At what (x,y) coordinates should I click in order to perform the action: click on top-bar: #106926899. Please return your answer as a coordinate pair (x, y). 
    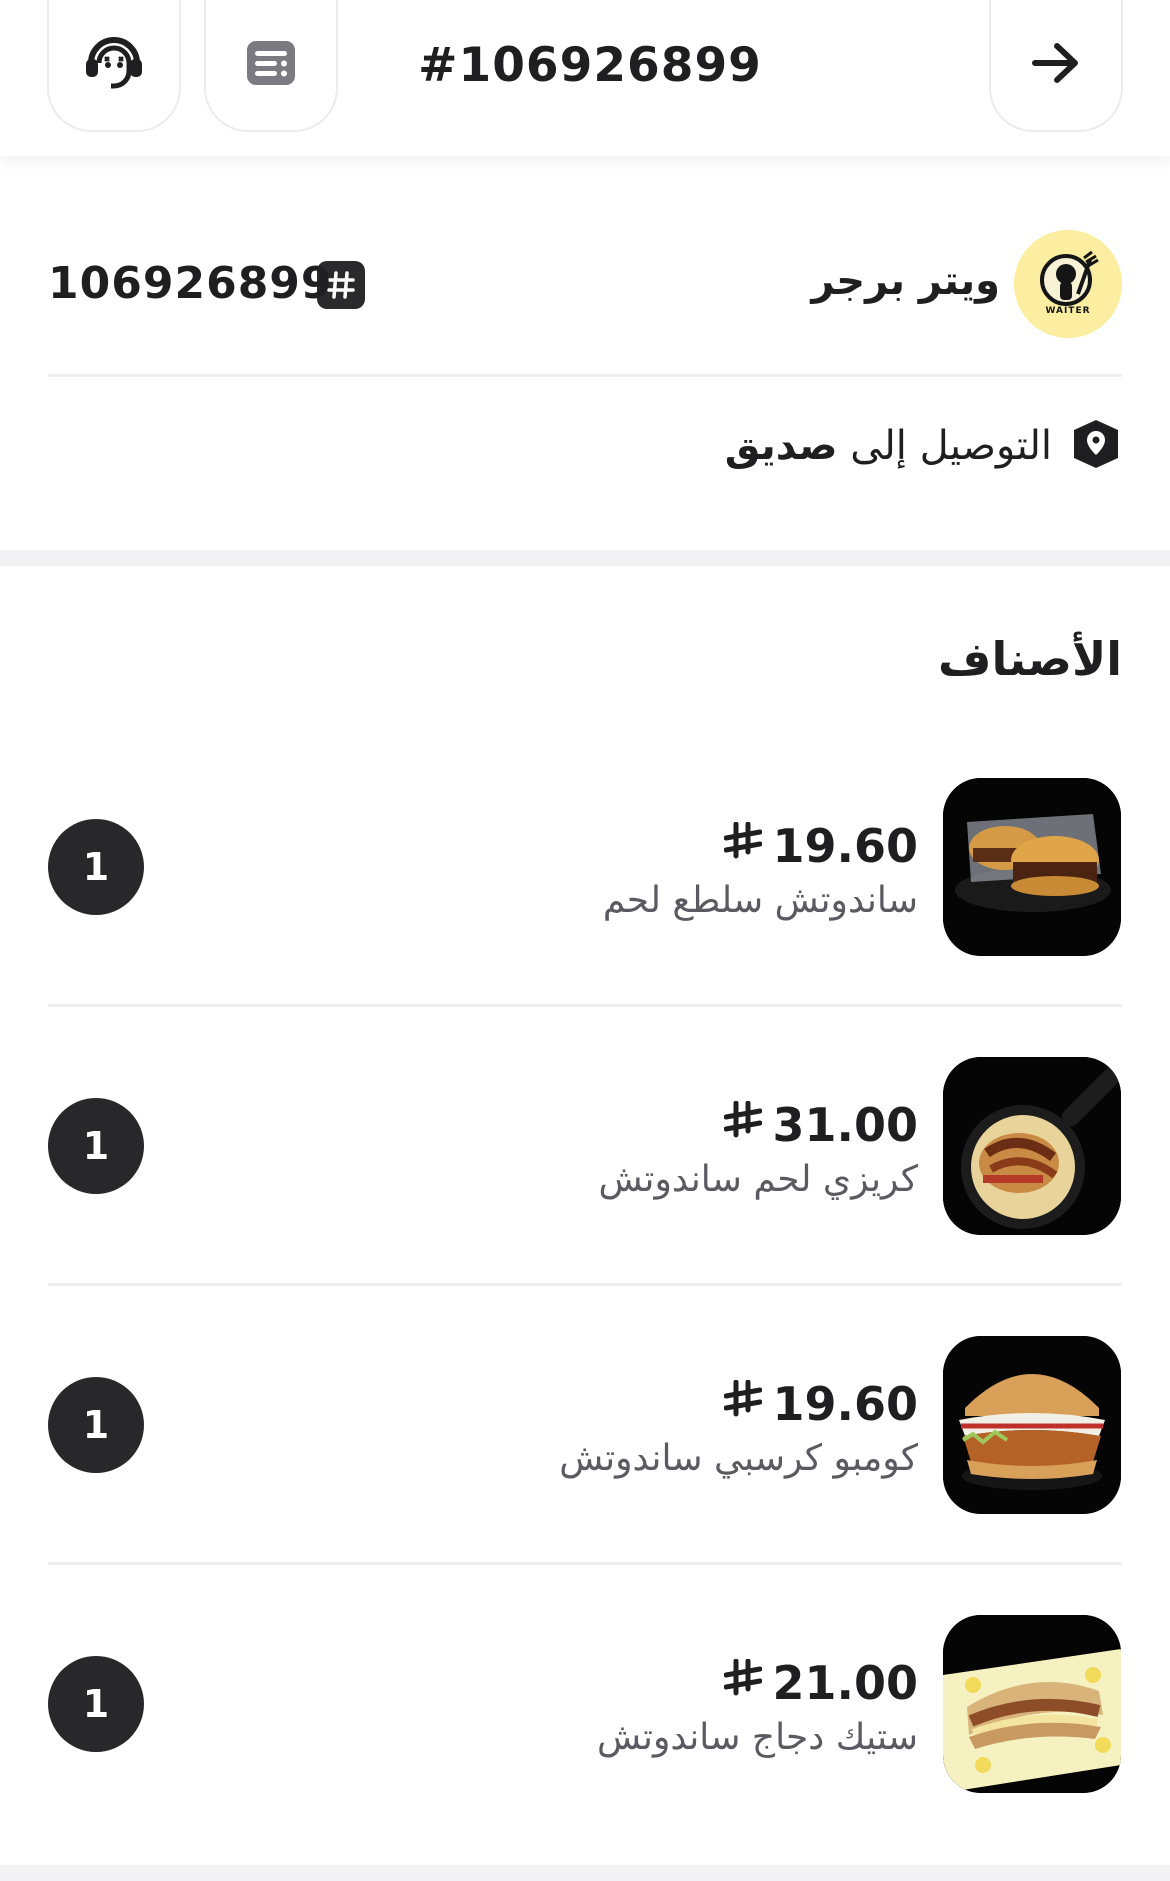
    Looking at the image, I should click on (585, 78).